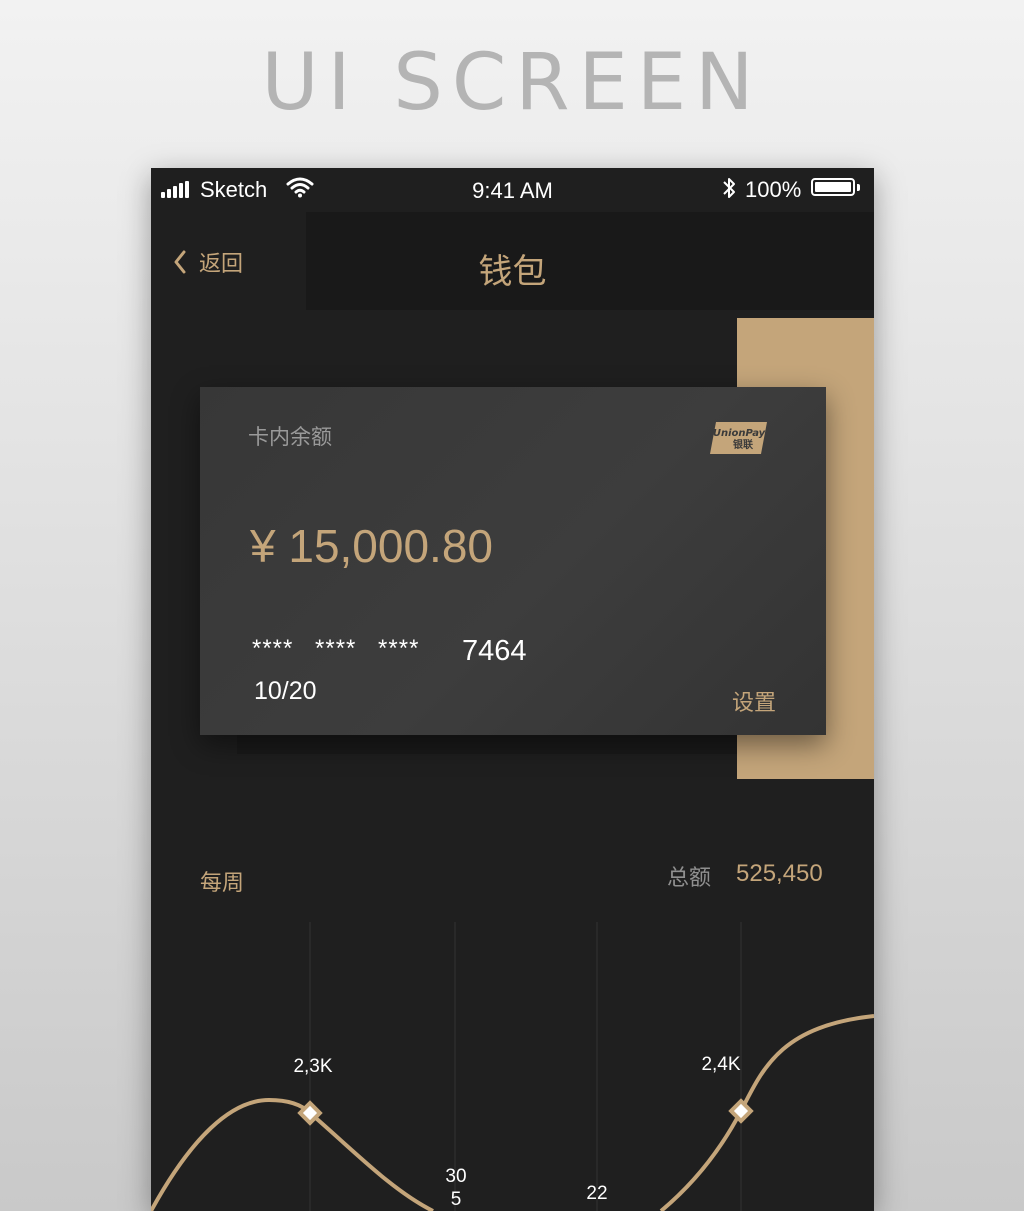 The height and width of the screenshot is (1211, 1024). I want to click on battery-tip, so click(858, 187).